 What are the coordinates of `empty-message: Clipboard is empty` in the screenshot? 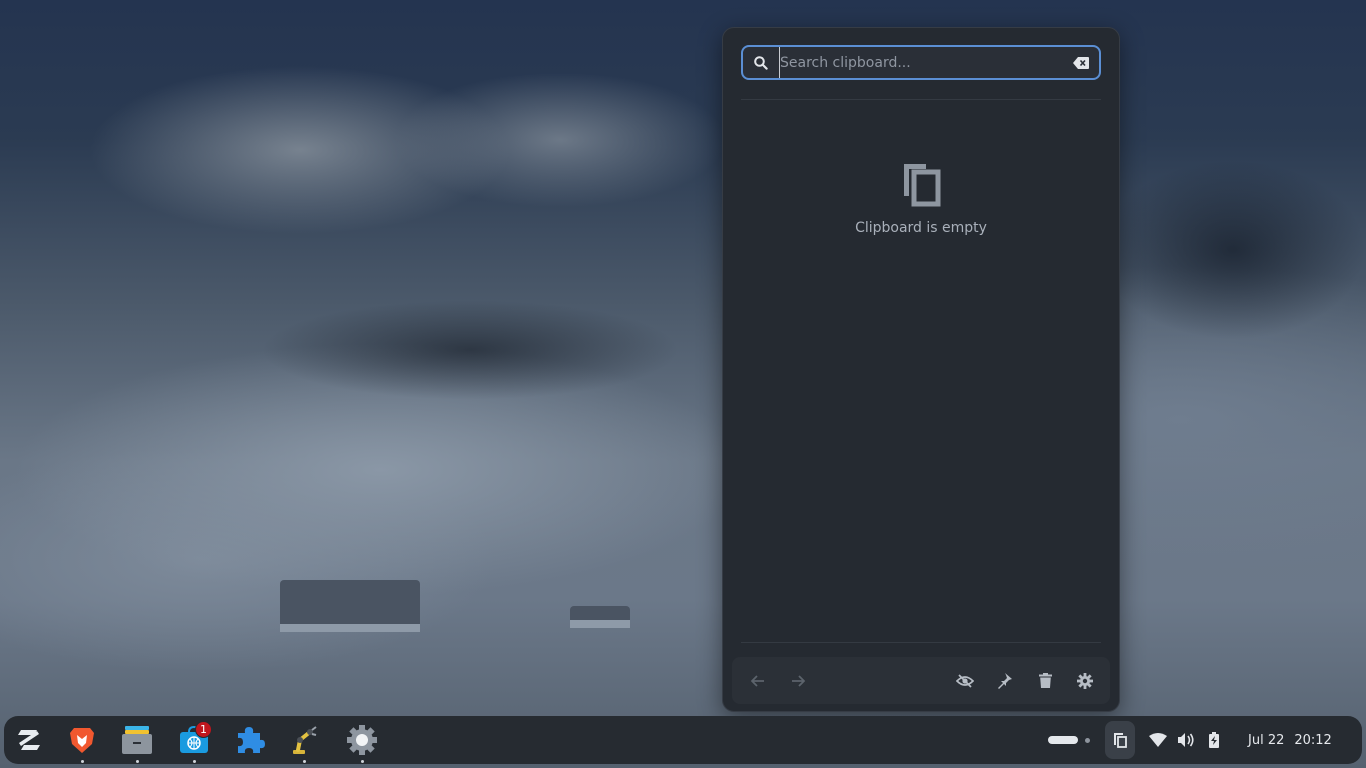 It's located at (921, 228).